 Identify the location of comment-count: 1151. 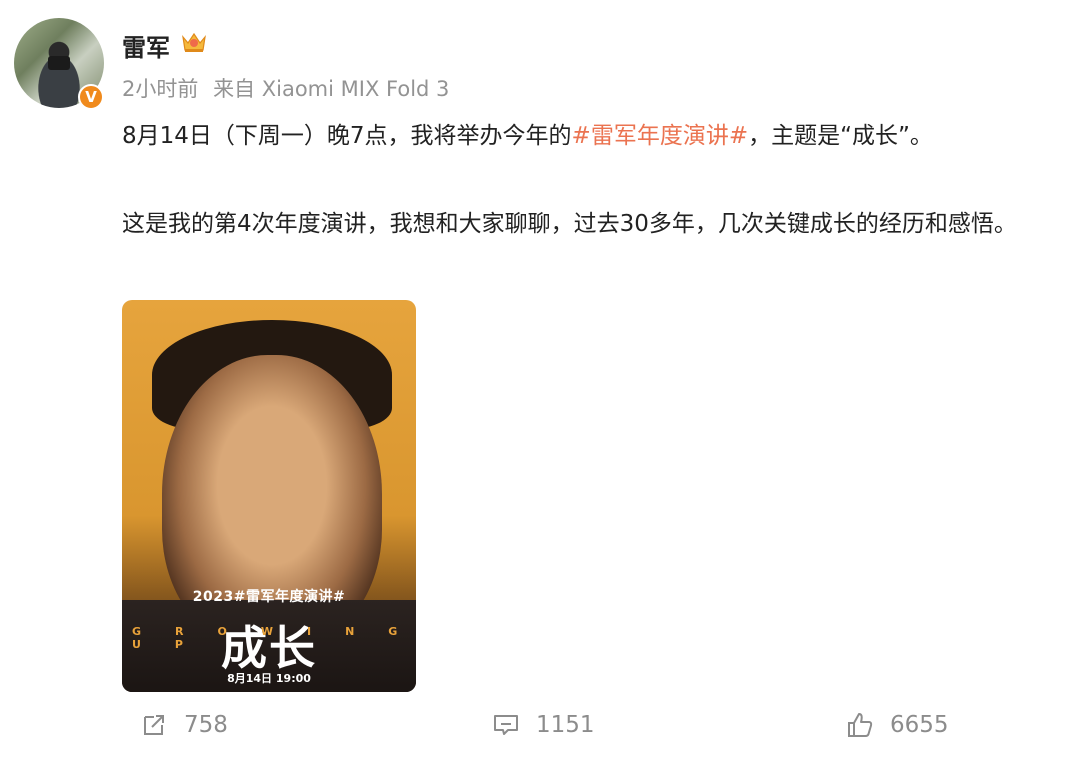
(565, 725).